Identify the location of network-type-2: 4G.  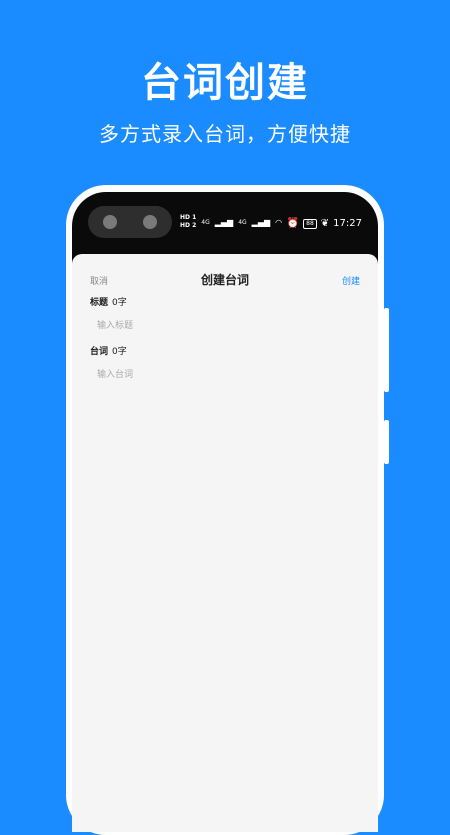
(242, 222).